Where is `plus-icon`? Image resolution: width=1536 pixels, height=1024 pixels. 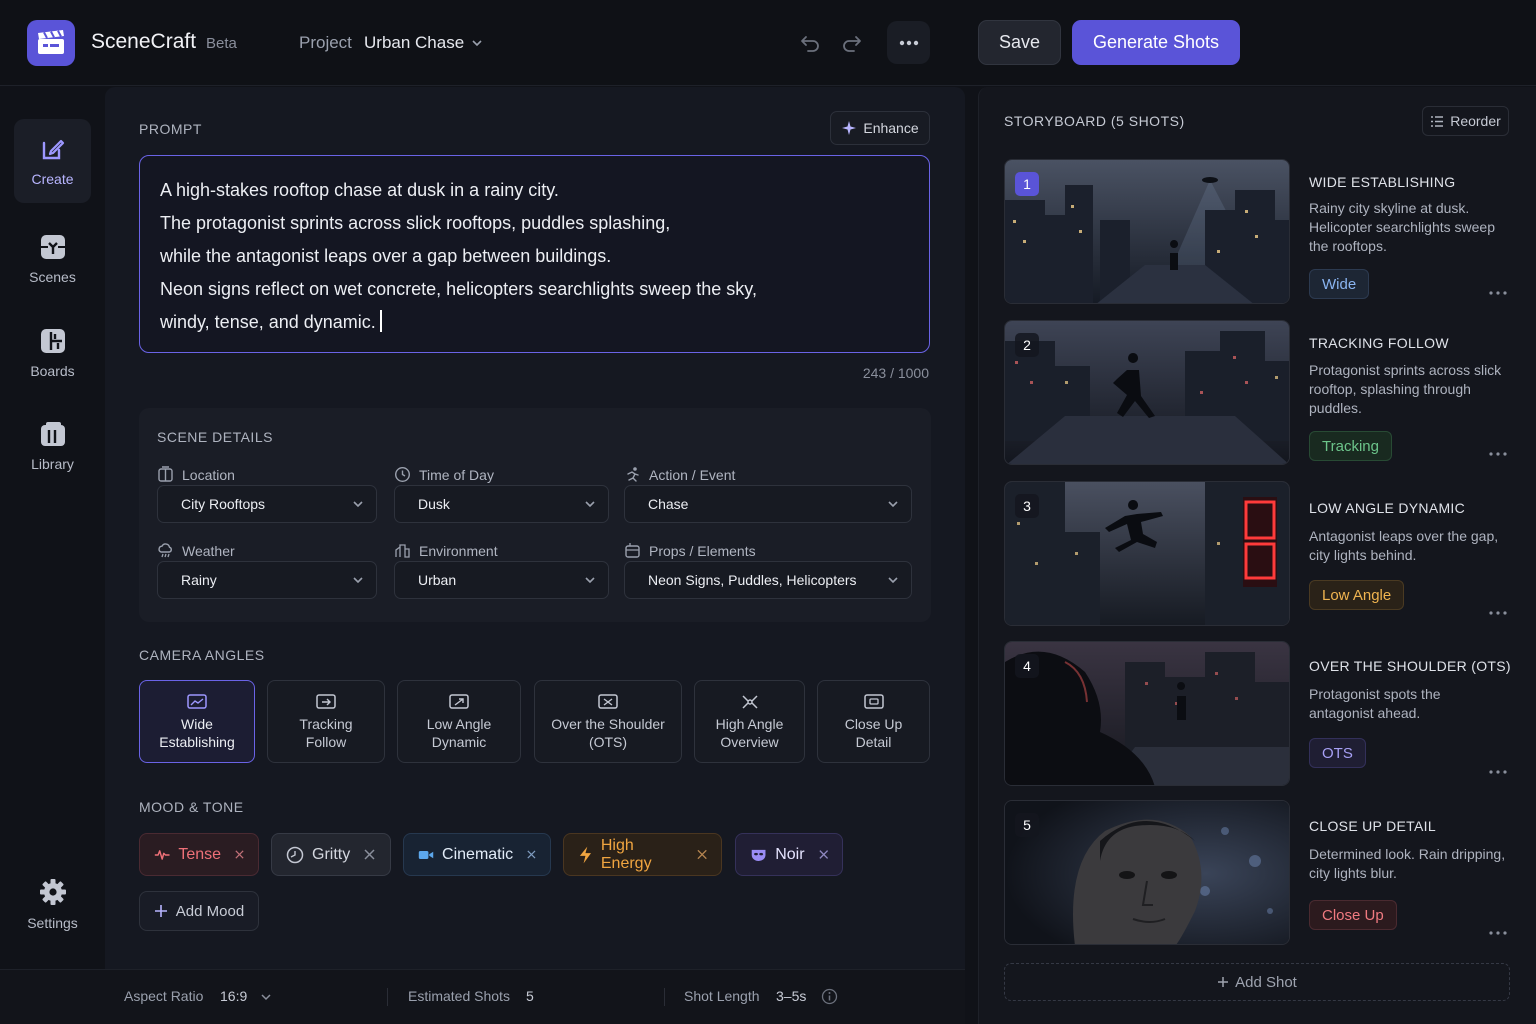 plus-icon is located at coordinates (1223, 982).